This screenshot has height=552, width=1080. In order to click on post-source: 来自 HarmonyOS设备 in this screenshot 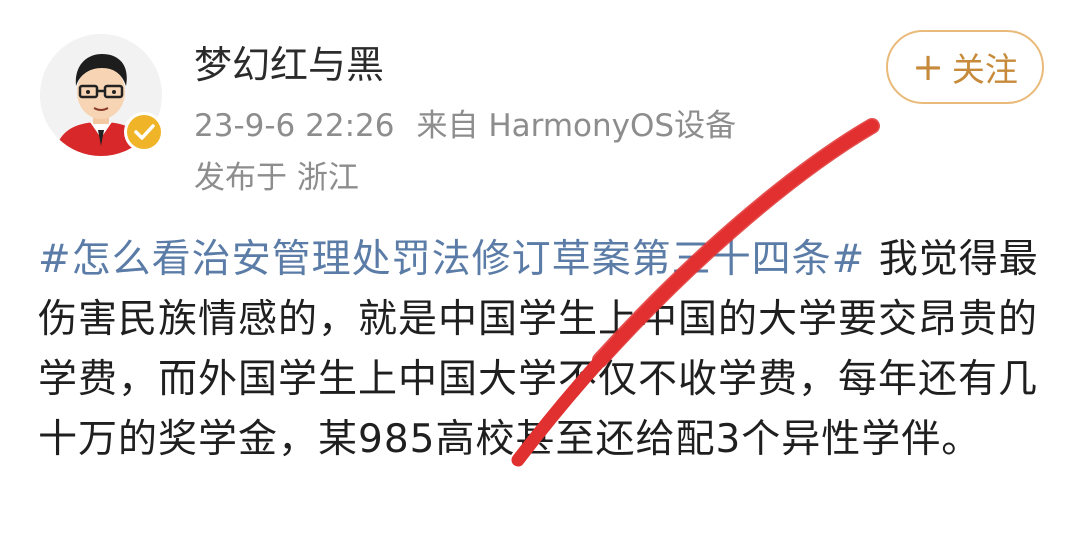, I will do `click(576, 126)`.